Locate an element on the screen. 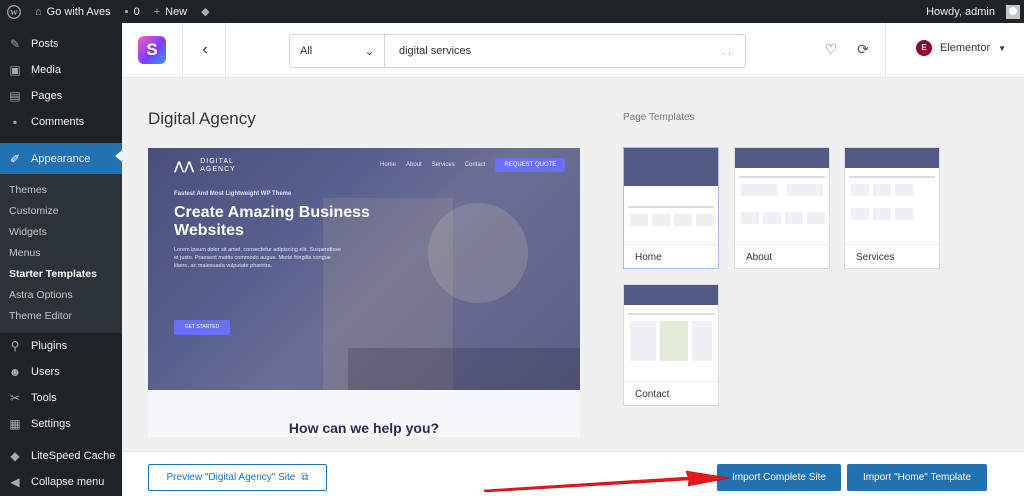  preview-site-button: Preview "Digital Agency" Site ⧉ is located at coordinates (237, 477).